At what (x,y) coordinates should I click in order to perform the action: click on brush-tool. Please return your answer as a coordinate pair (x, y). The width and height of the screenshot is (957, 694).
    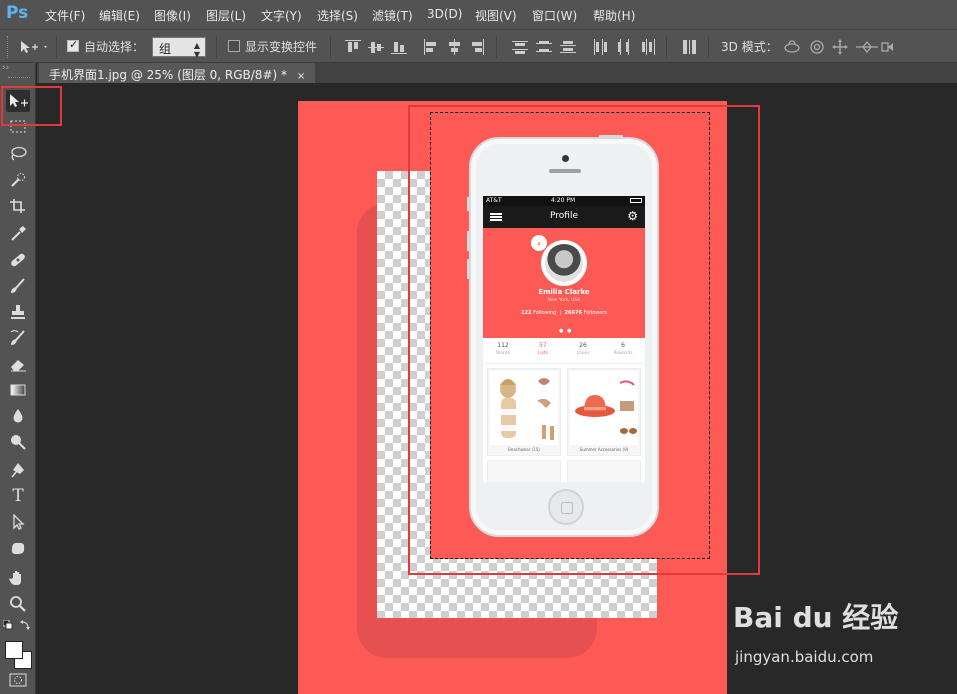
    Looking at the image, I should click on (18, 286).